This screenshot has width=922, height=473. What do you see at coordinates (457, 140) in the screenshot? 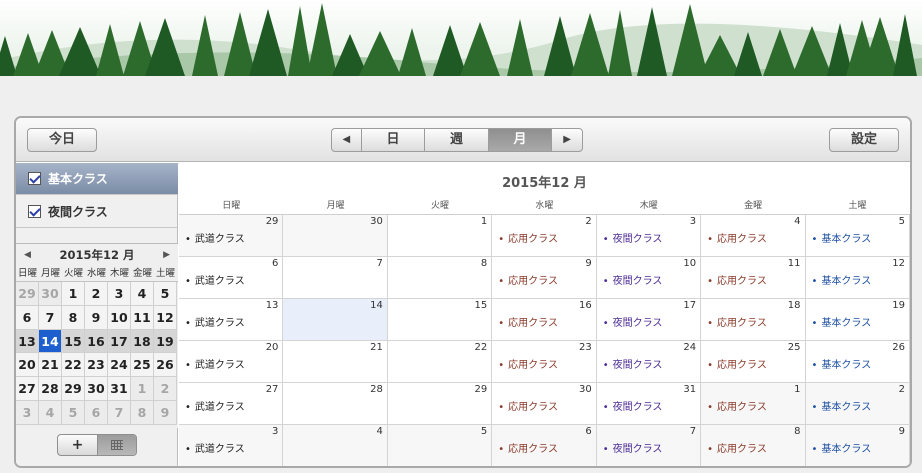
I see `tab-week: 週` at bounding box center [457, 140].